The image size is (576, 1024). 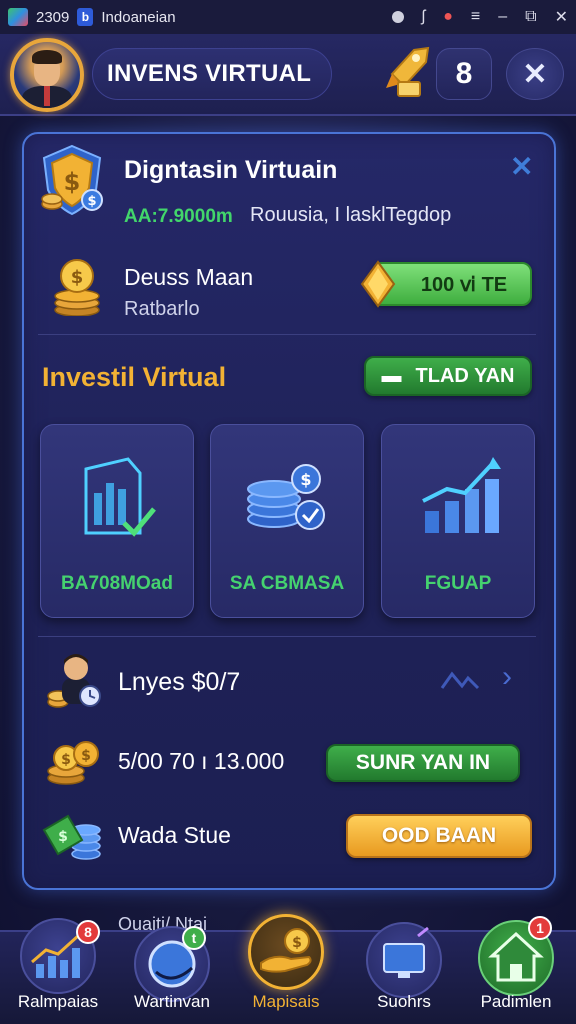 What do you see at coordinates (460, 680) in the screenshot?
I see `trend-line-icon` at bounding box center [460, 680].